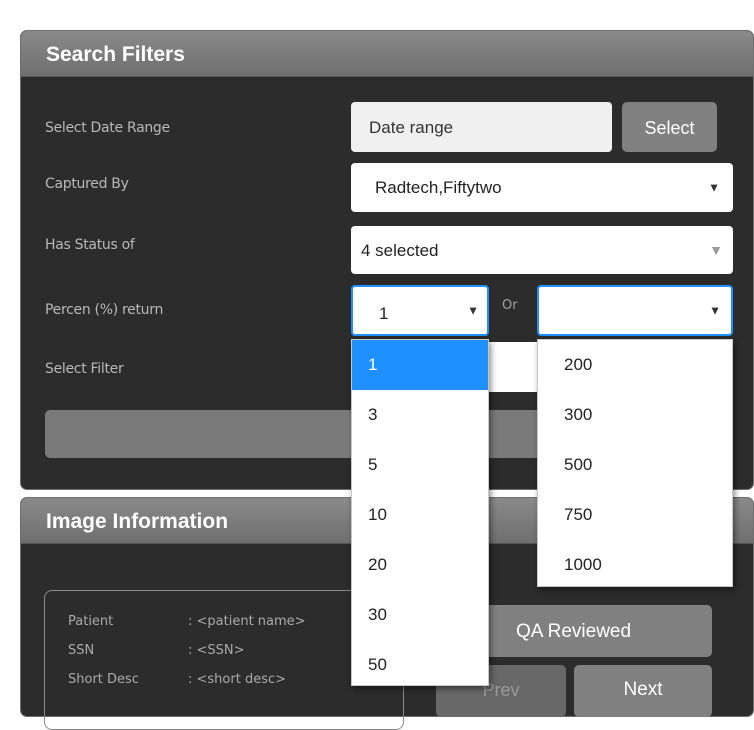 The height and width of the screenshot is (730, 754). I want to click on captured-by-label: Captured By, so click(87, 184).